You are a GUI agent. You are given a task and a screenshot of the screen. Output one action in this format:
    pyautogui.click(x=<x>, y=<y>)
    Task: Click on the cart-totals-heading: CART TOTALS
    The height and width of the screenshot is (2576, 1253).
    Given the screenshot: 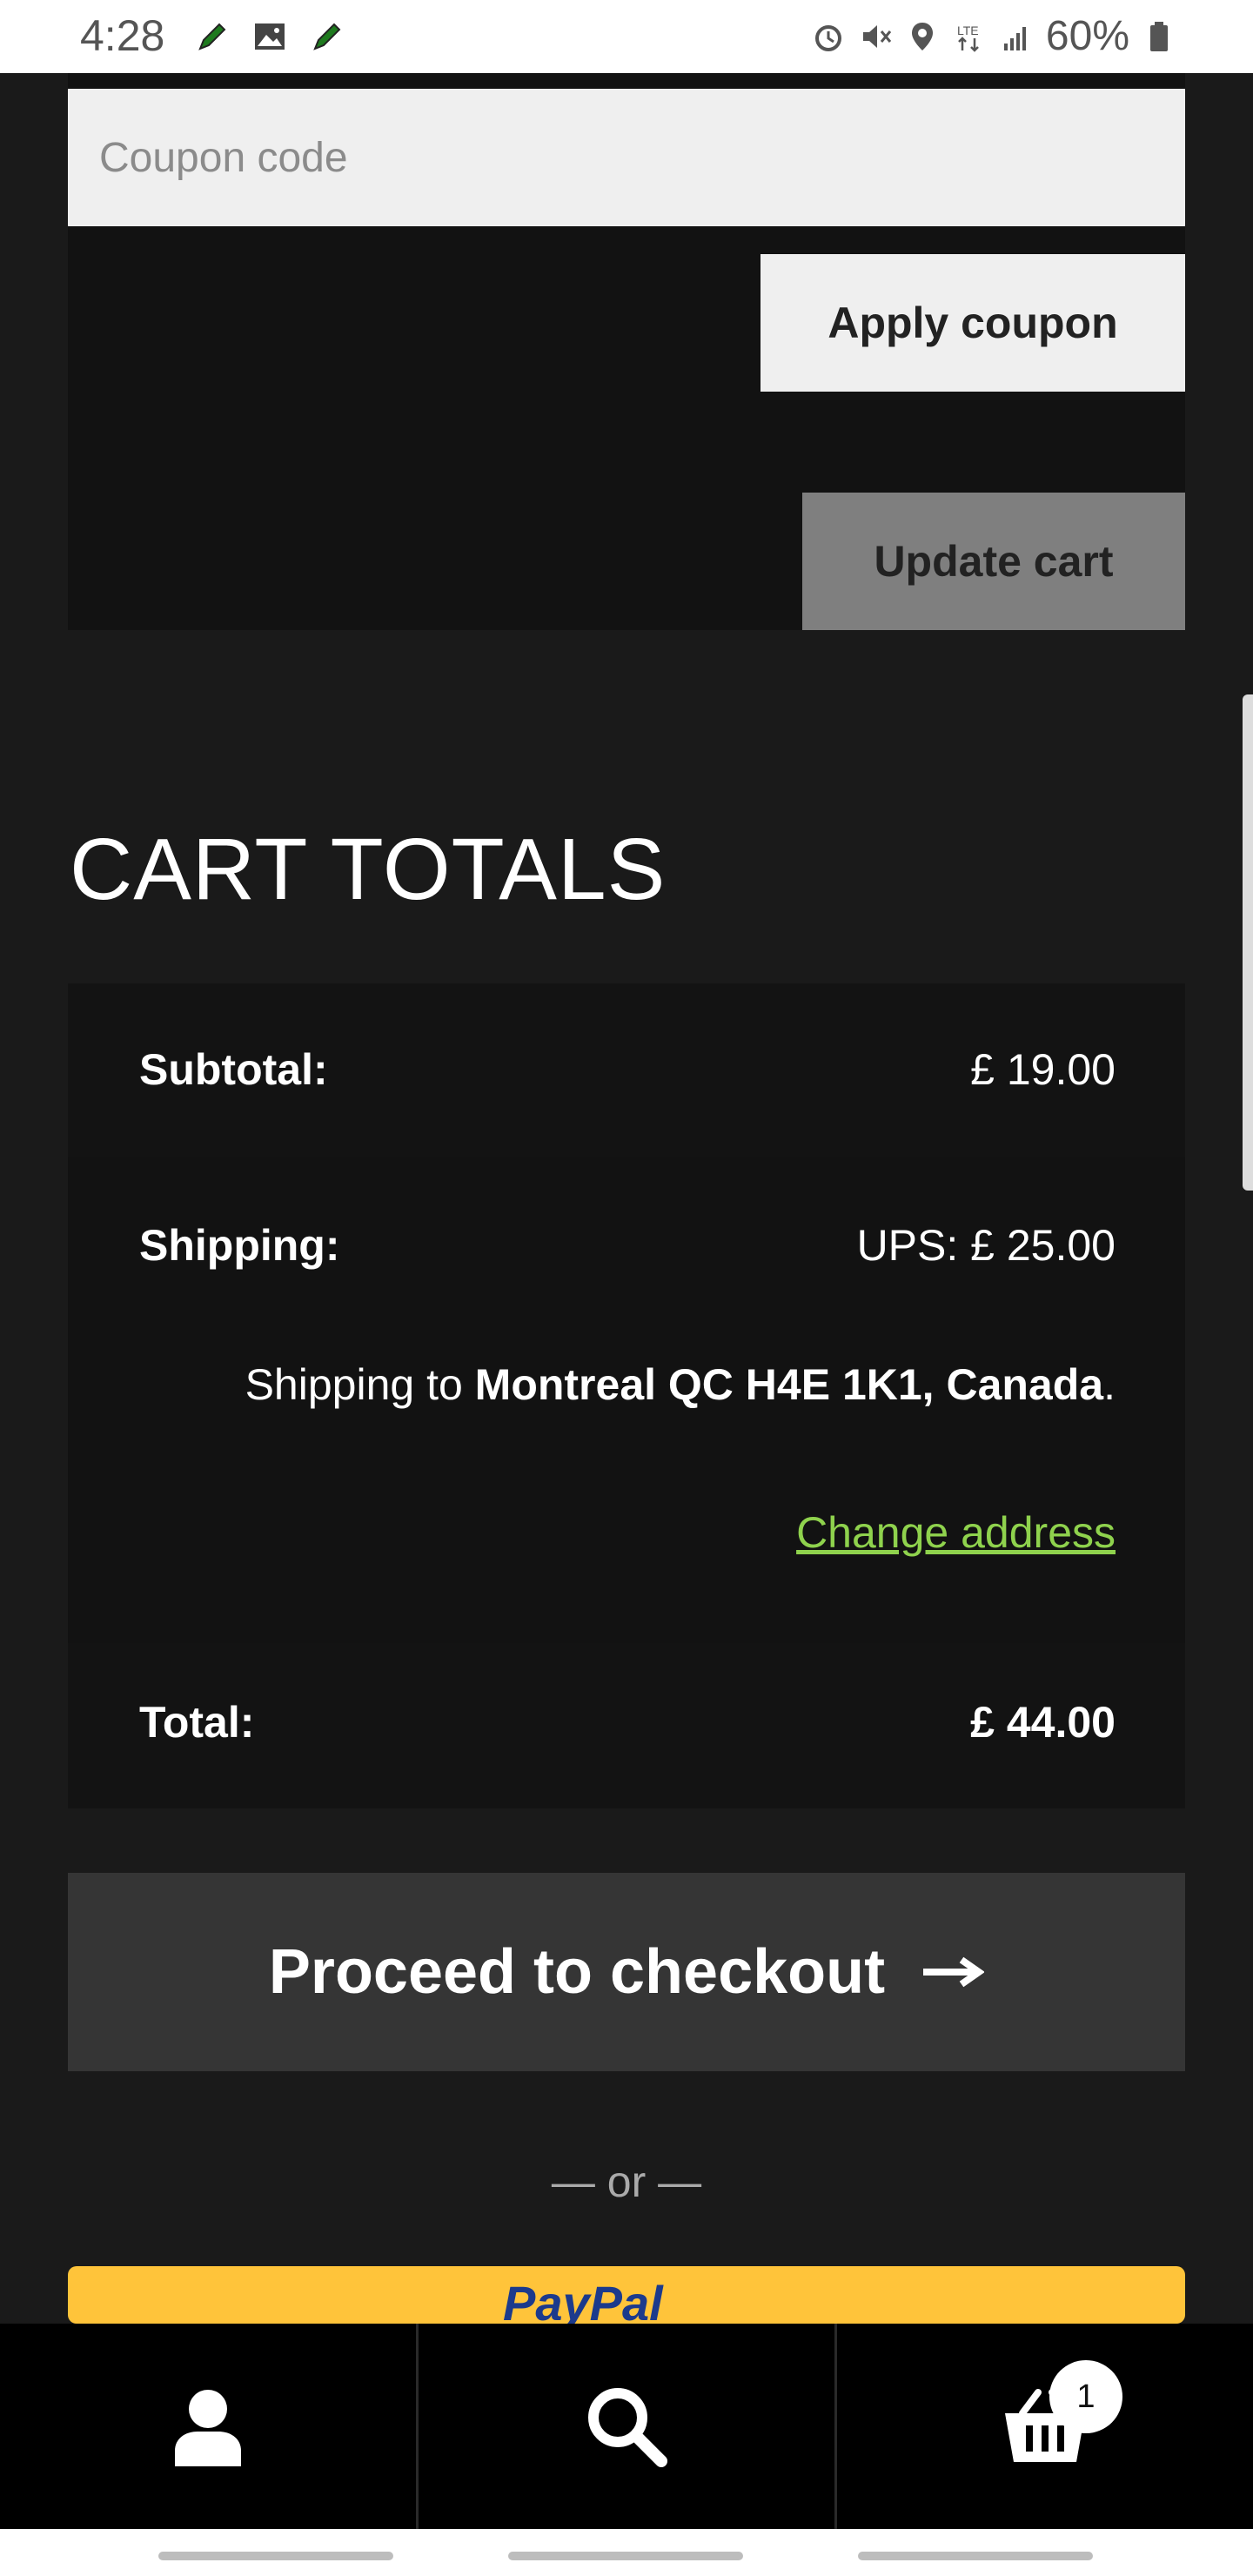 What is the action you would take?
    pyautogui.click(x=368, y=869)
    